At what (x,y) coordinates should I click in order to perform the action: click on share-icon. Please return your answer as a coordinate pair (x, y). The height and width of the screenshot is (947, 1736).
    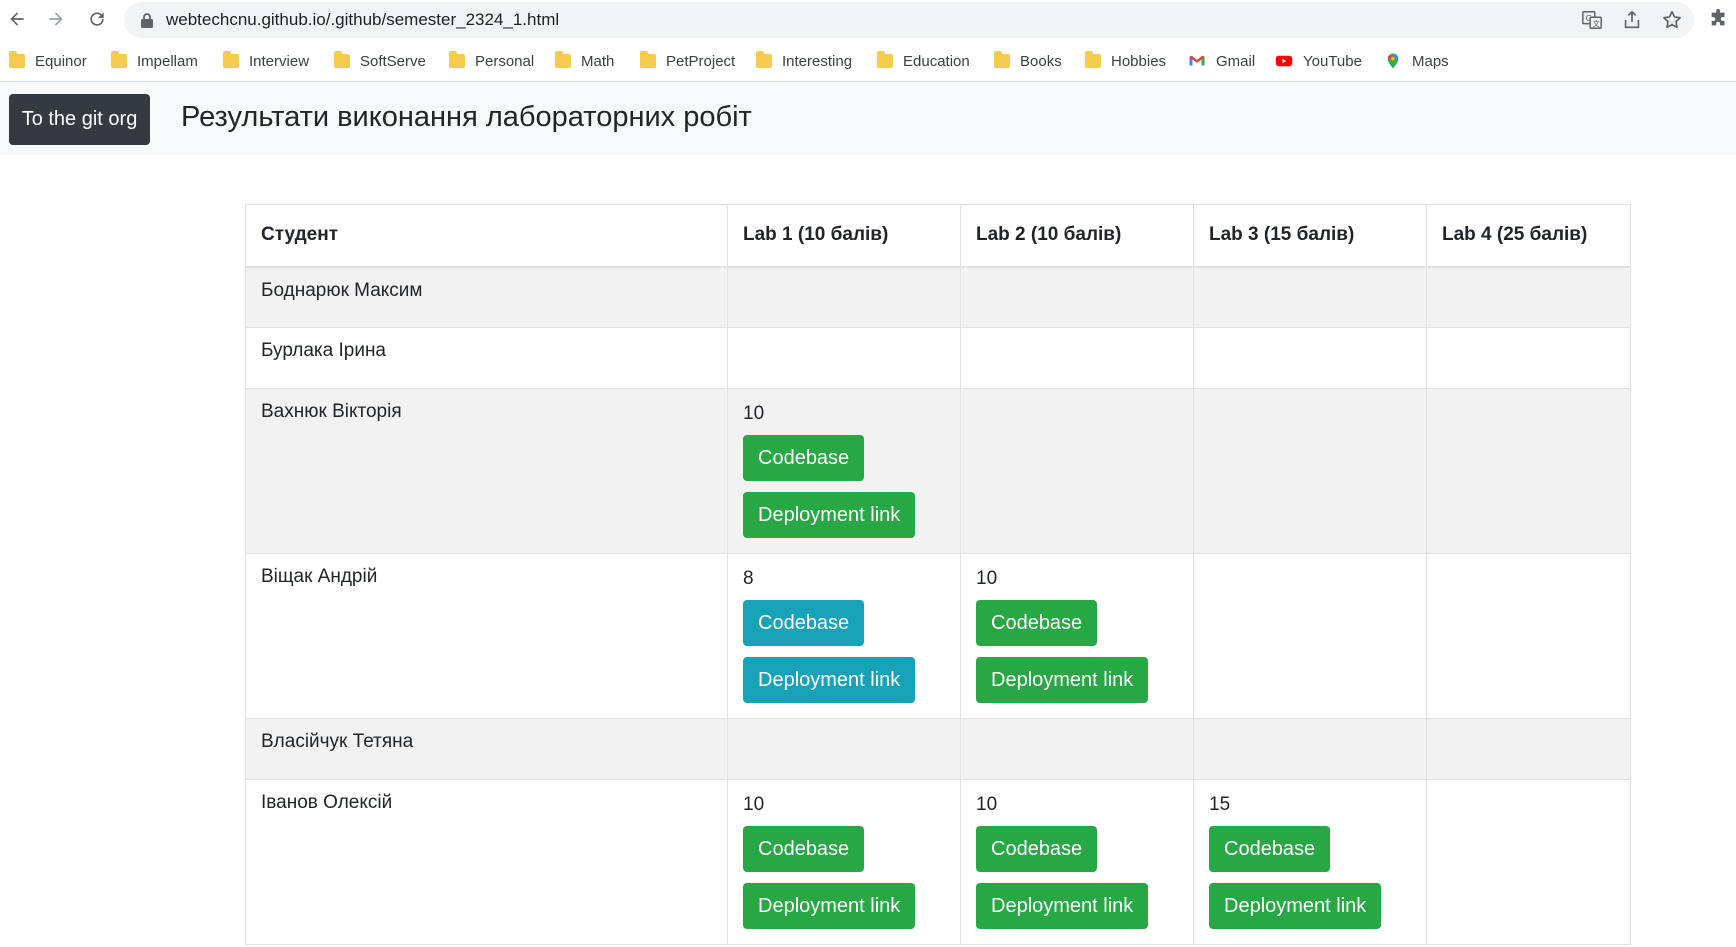
    Looking at the image, I should click on (1632, 20).